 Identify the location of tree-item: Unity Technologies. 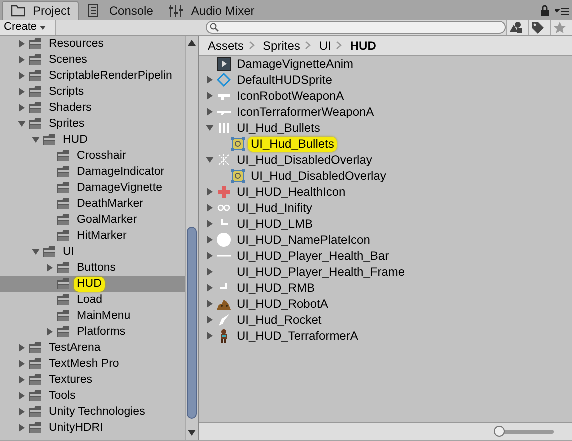
(97, 412).